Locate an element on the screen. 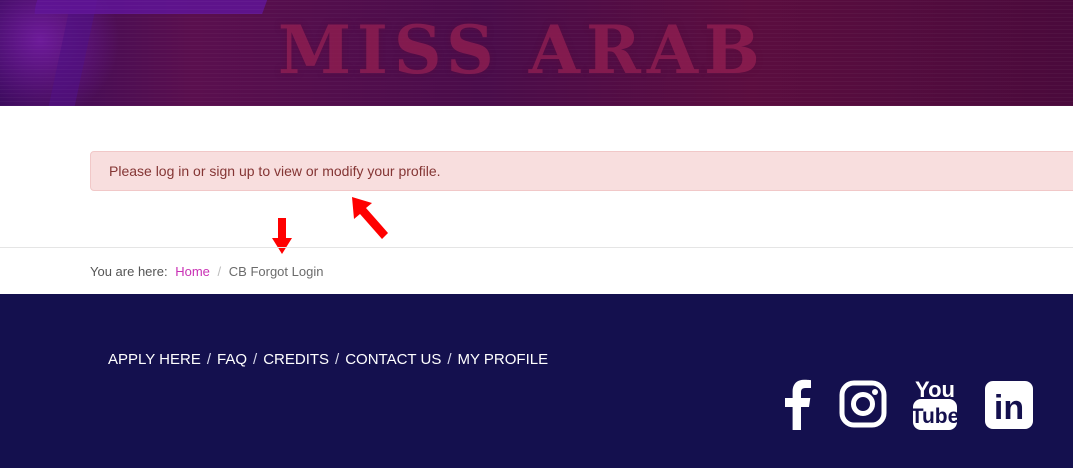 This screenshot has height=468, width=1073. facebook-icon is located at coordinates (798, 404).